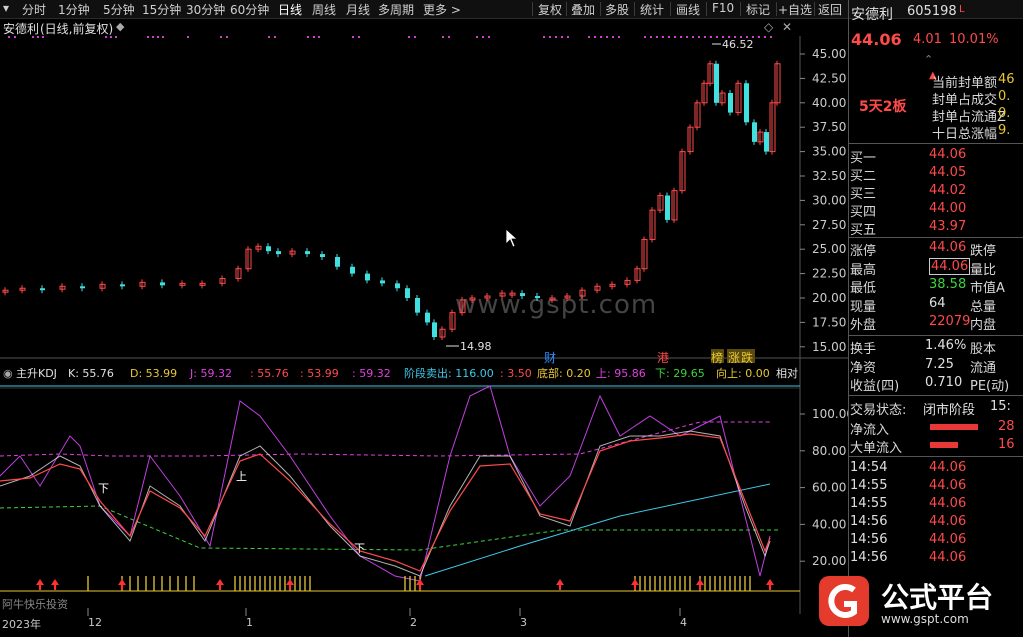 The image size is (1023, 637). Describe the element at coordinates (723, 8) in the screenshot. I see `f10-button: F10` at that location.